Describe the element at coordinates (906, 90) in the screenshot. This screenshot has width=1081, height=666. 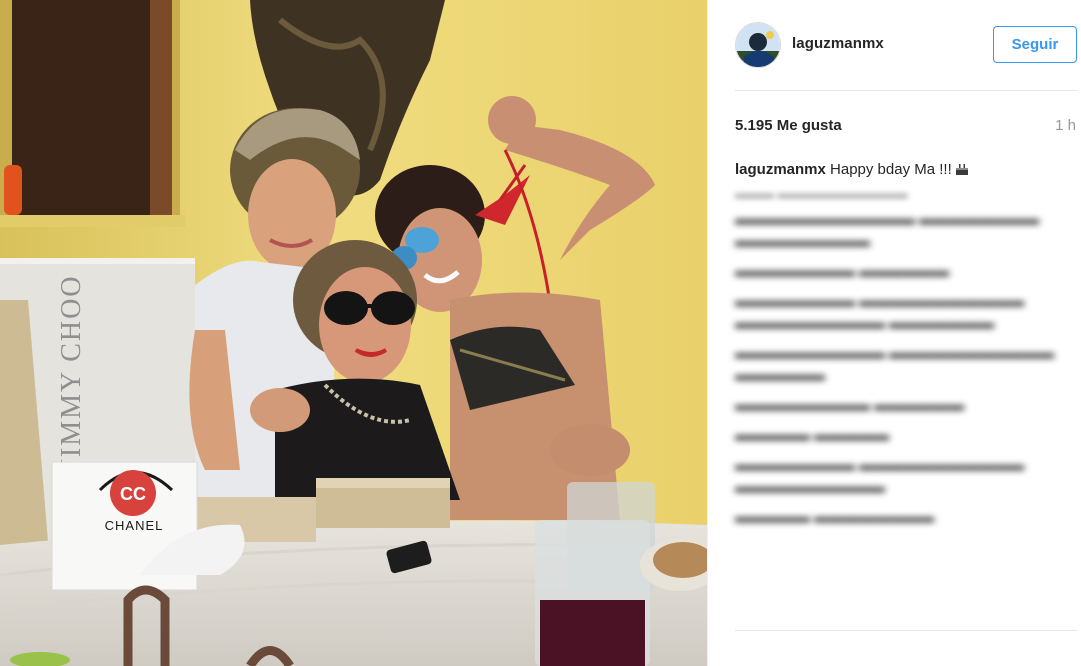
I see `header-divider` at that location.